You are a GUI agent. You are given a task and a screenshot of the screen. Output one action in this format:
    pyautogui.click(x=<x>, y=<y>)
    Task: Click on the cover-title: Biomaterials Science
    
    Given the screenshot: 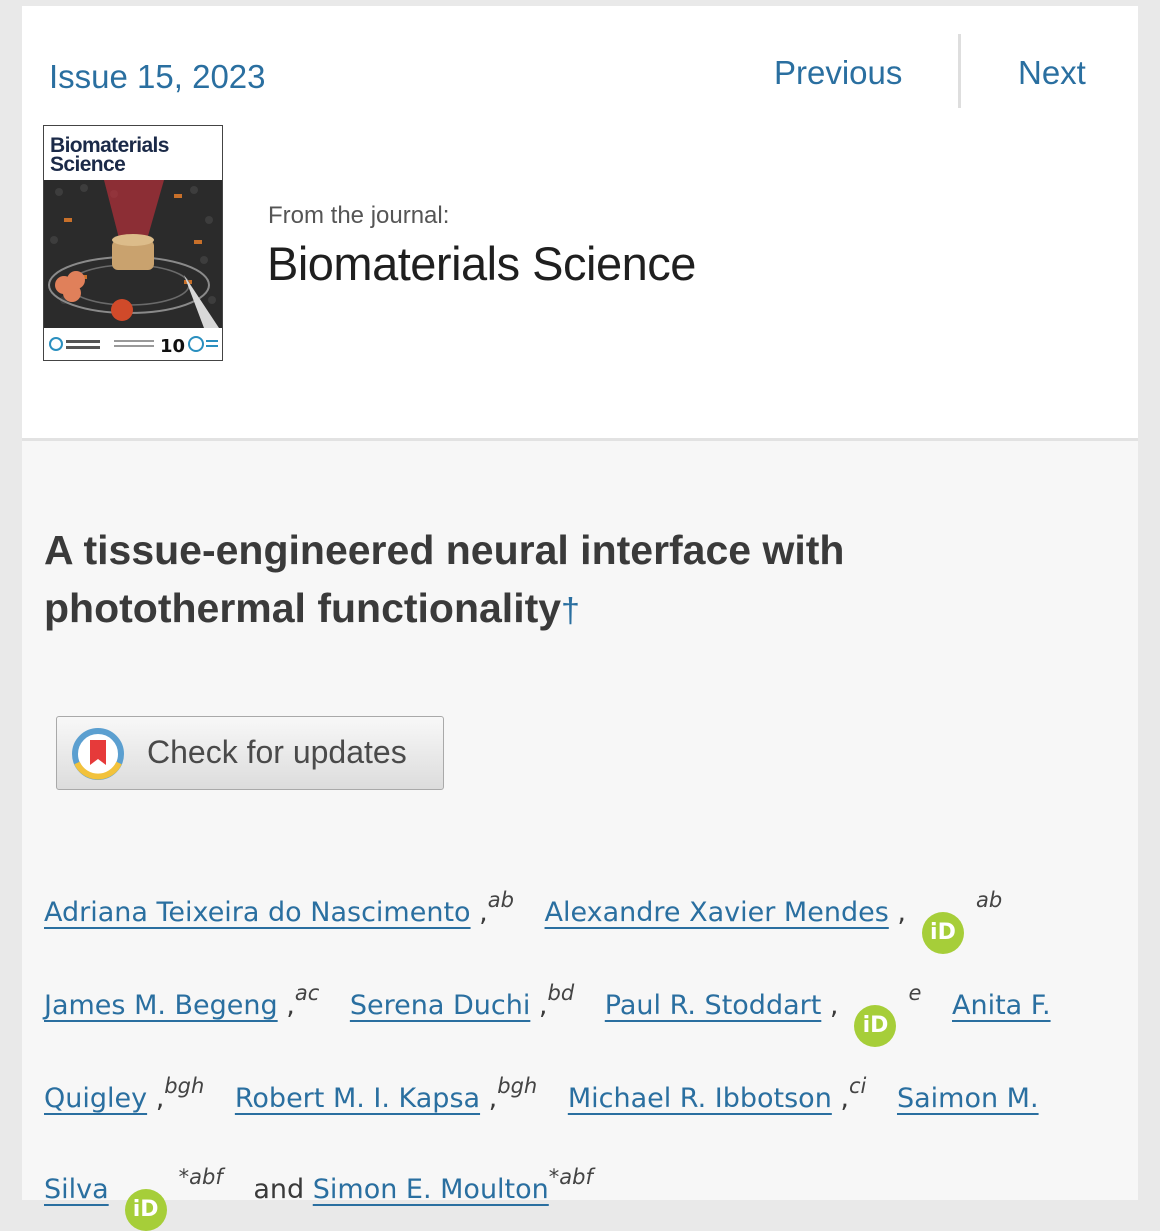 What is the action you would take?
    pyautogui.click(x=109, y=155)
    